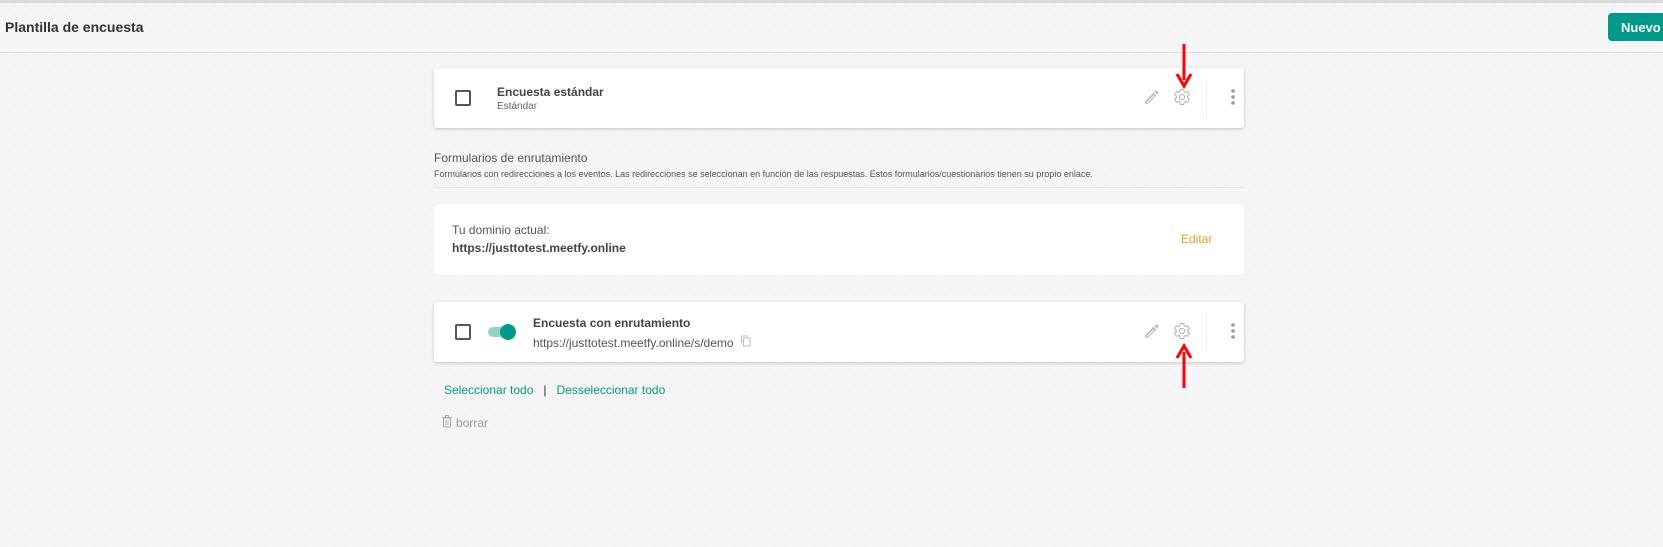  Describe the element at coordinates (1196, 239) in the screenshot. I see `edit-domain-link: Editar` at that location.